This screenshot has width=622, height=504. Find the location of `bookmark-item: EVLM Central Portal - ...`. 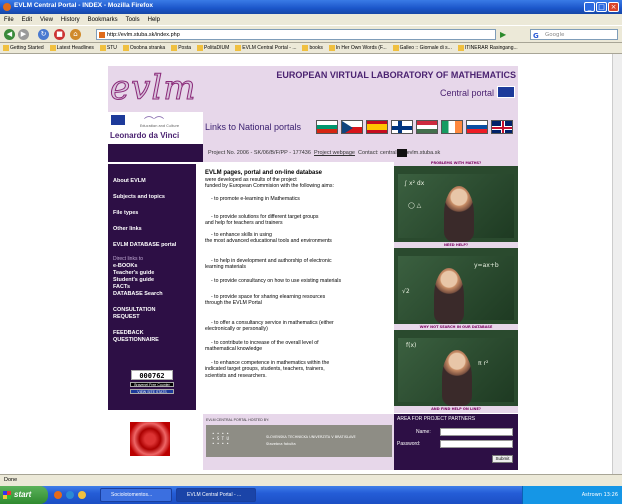

bookmark-item: EVLM Central Portal - ... is located at coordinates (265, 48).